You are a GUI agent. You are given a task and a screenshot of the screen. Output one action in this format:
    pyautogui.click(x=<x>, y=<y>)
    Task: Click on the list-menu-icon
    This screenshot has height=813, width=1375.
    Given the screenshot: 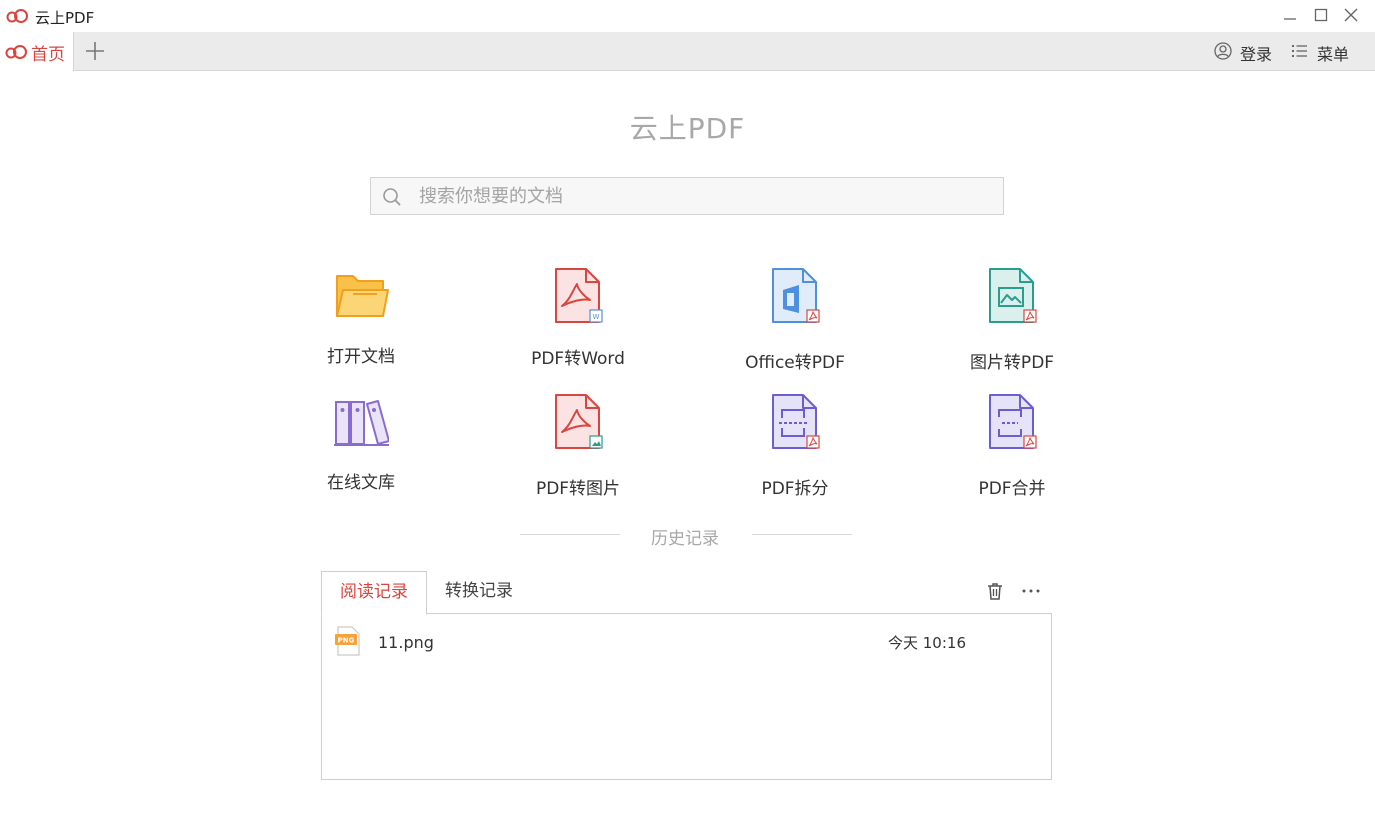 What is the action you would take?
    pyautogui.click(x=1299, y=51)
    